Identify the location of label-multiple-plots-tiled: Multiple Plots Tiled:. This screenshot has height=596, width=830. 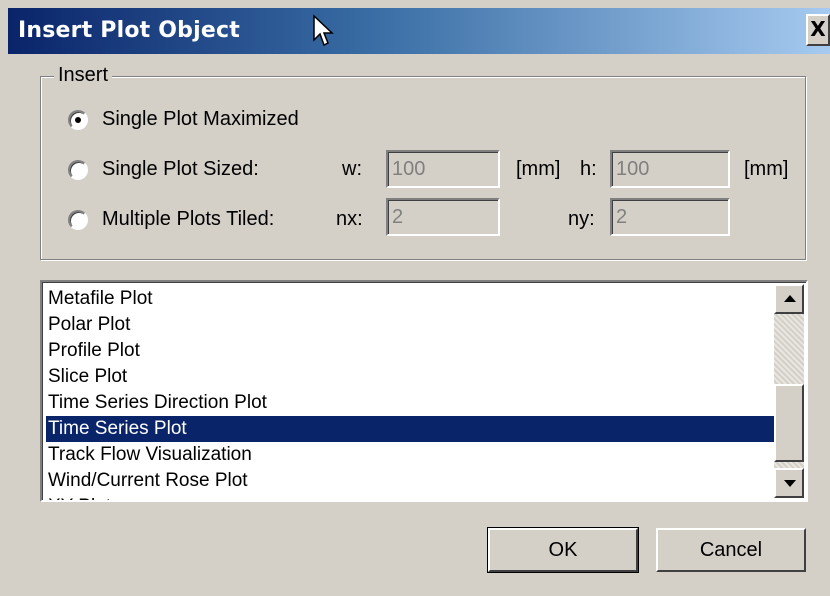
(188, 219).